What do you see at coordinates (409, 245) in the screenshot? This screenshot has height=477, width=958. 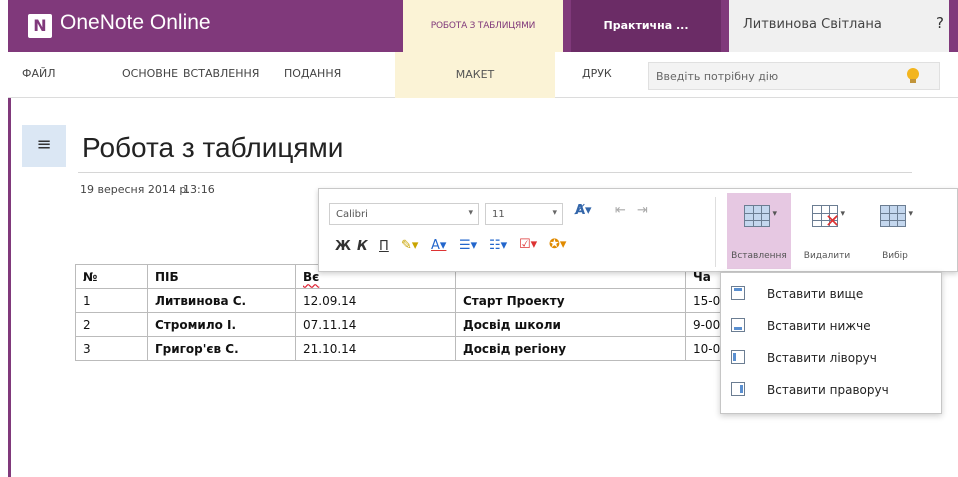 I see `highlight-icon: ✎▾` at bounding box center [409, 245].